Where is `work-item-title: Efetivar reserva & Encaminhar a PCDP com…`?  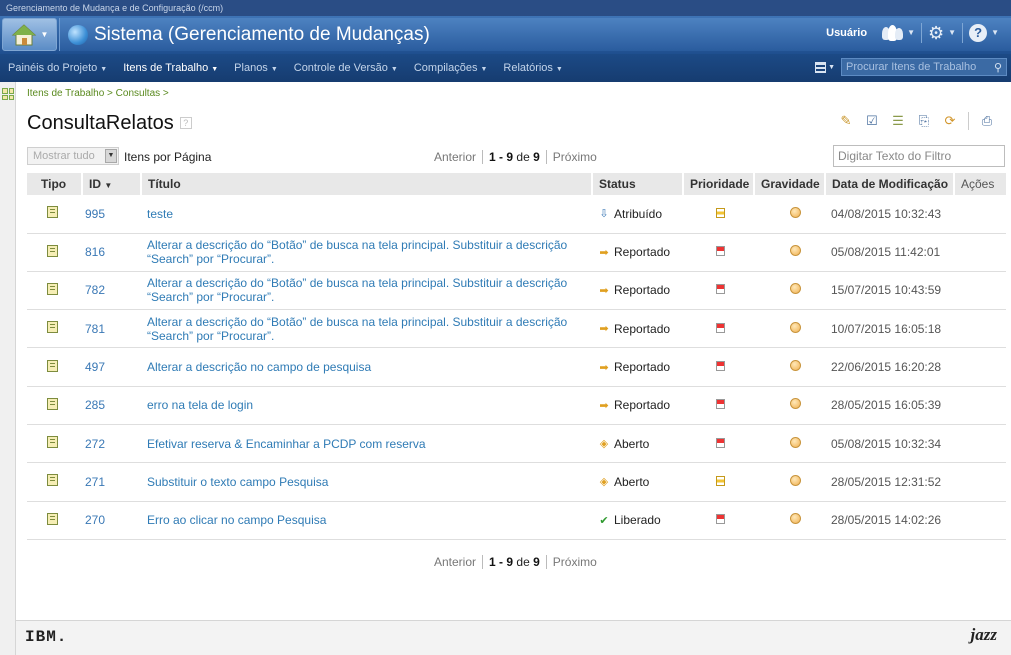 work-item-title: Efetivar reserva & Encaminhar a PCDP com… is located at coordinates (366, 443).